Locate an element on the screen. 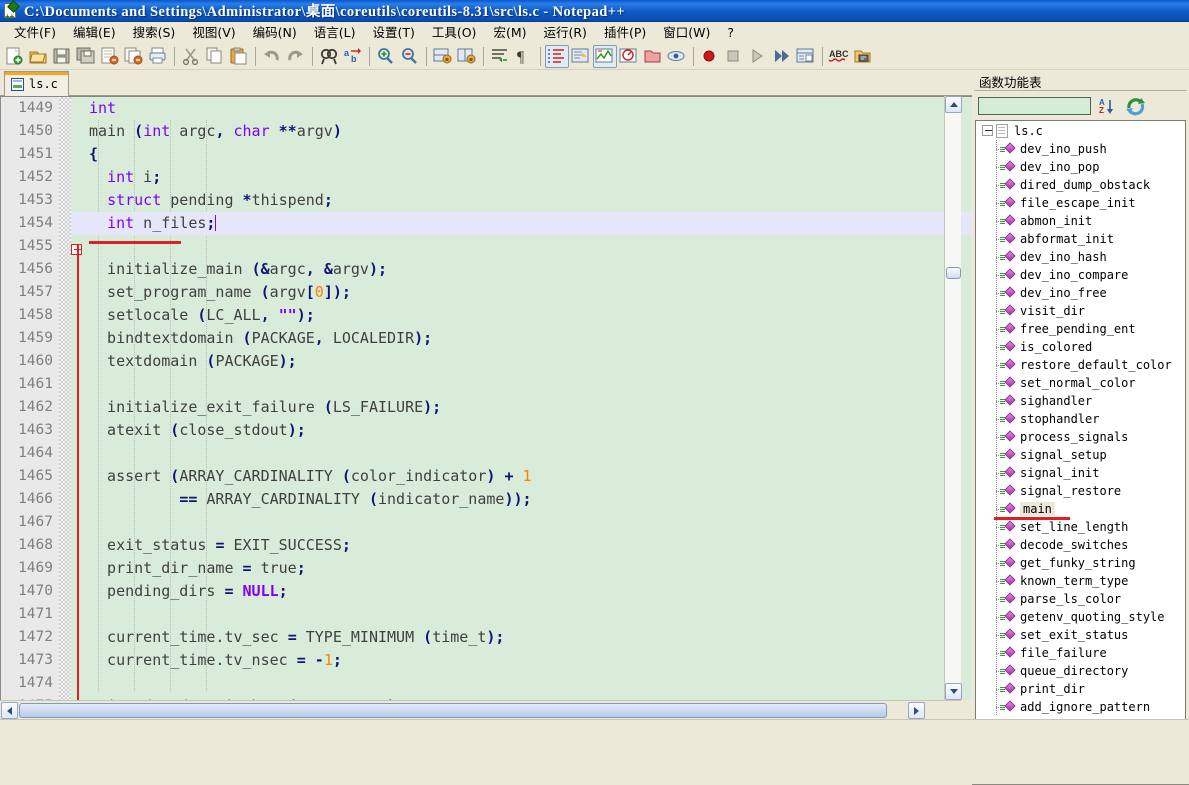 This screenshot has width=1189, height=785. menu-edit: 编辑(E) is located at coordinates (95, 32).